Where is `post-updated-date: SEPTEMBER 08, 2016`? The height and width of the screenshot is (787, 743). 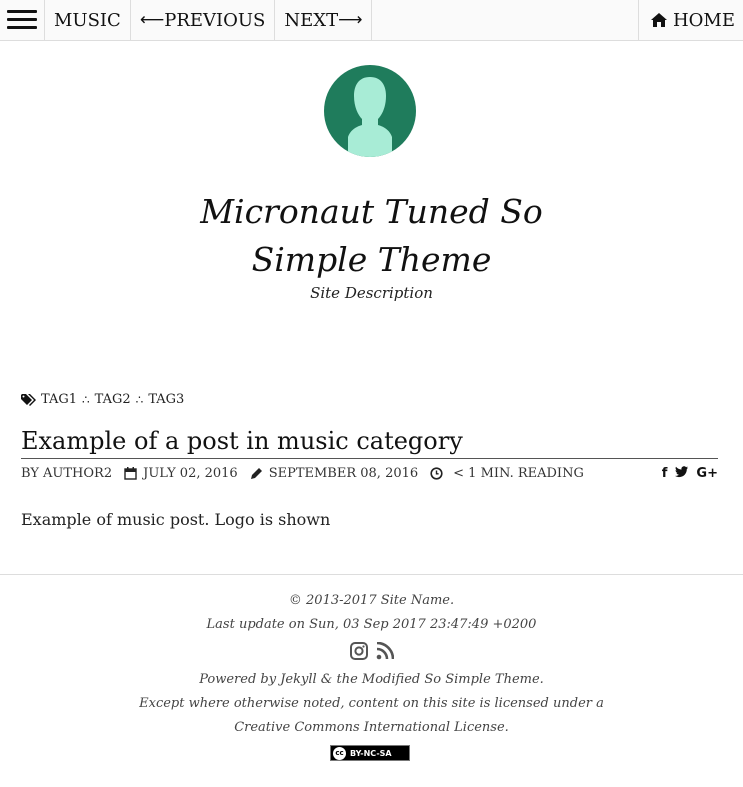 post-updated-date: SEPTEMBER 08, 2016 is located at coordinates (334, 473).